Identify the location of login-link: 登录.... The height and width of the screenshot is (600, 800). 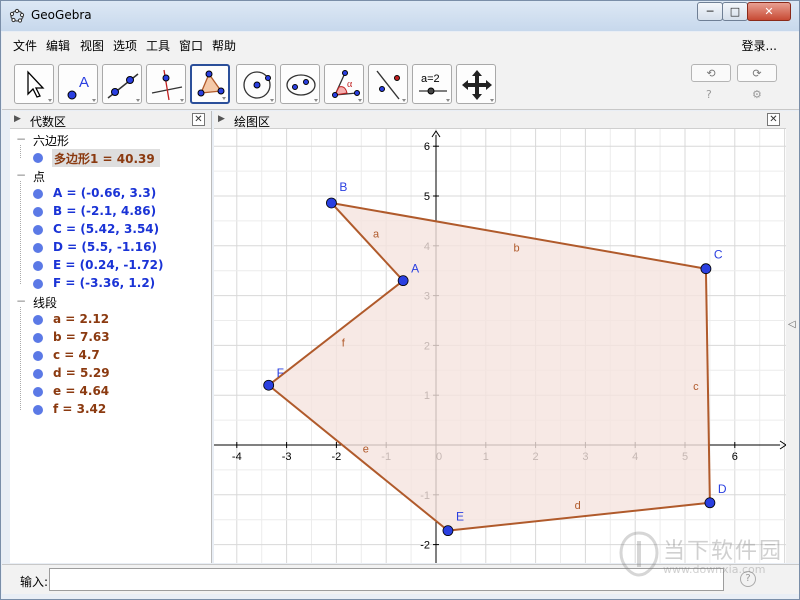
(759, 45).